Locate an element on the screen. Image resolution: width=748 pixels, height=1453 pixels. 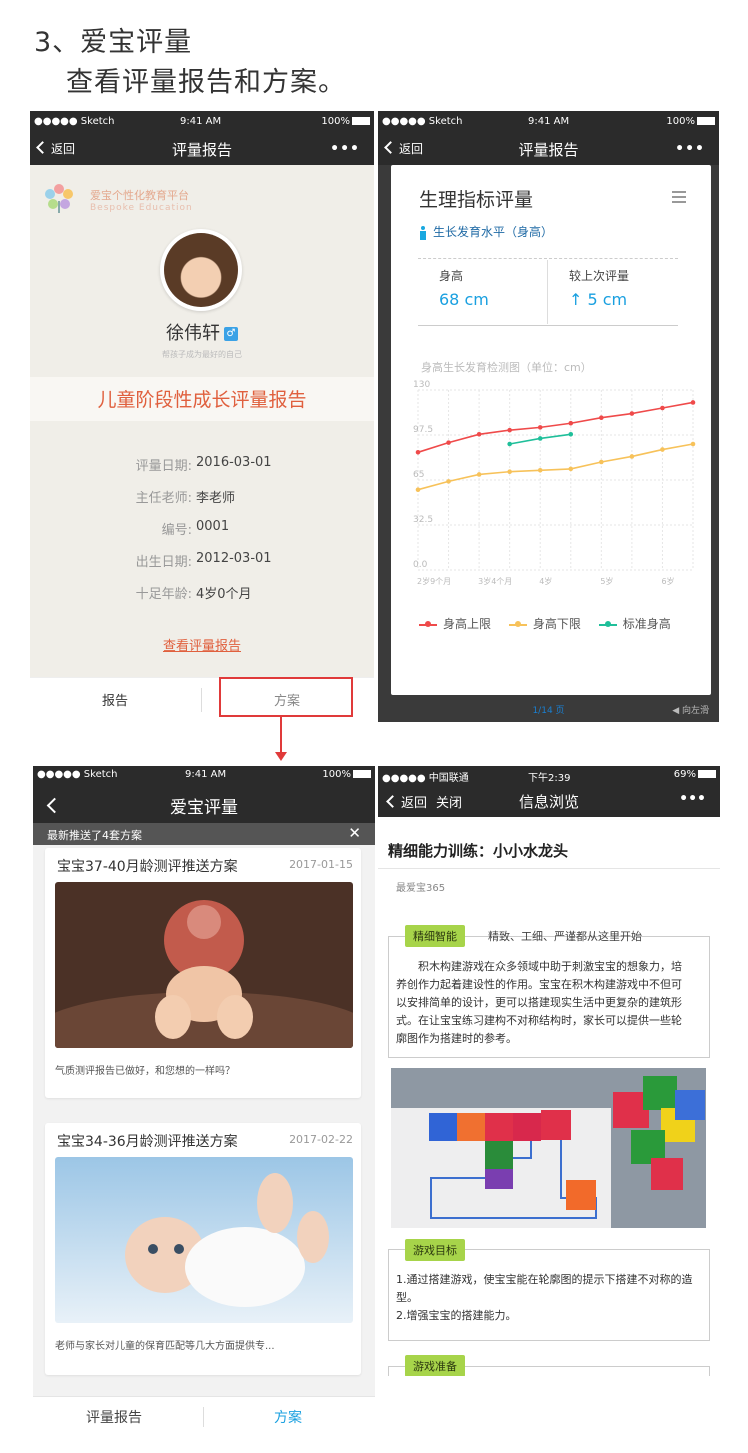
push-banner: 最新推送了4套方案 ✕ is located at coordinates (204, 834).